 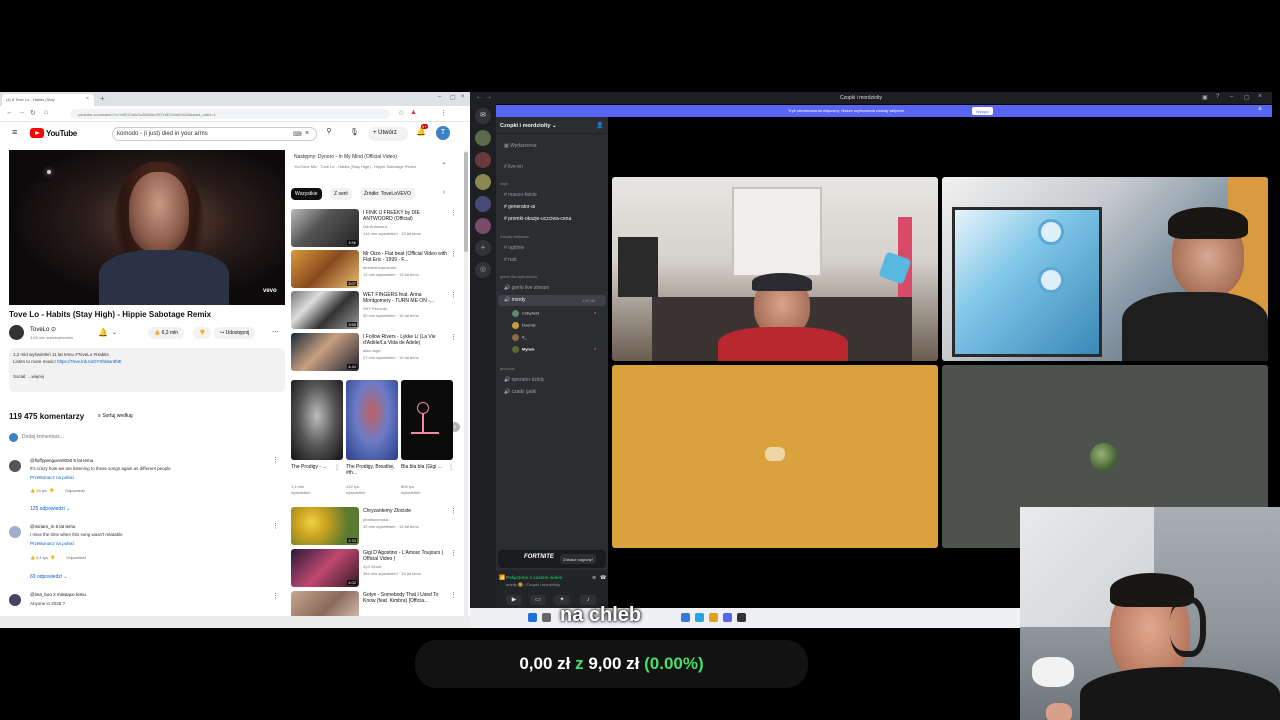 I want to click on chip-series: Z serii, so click(x=341, y=194).